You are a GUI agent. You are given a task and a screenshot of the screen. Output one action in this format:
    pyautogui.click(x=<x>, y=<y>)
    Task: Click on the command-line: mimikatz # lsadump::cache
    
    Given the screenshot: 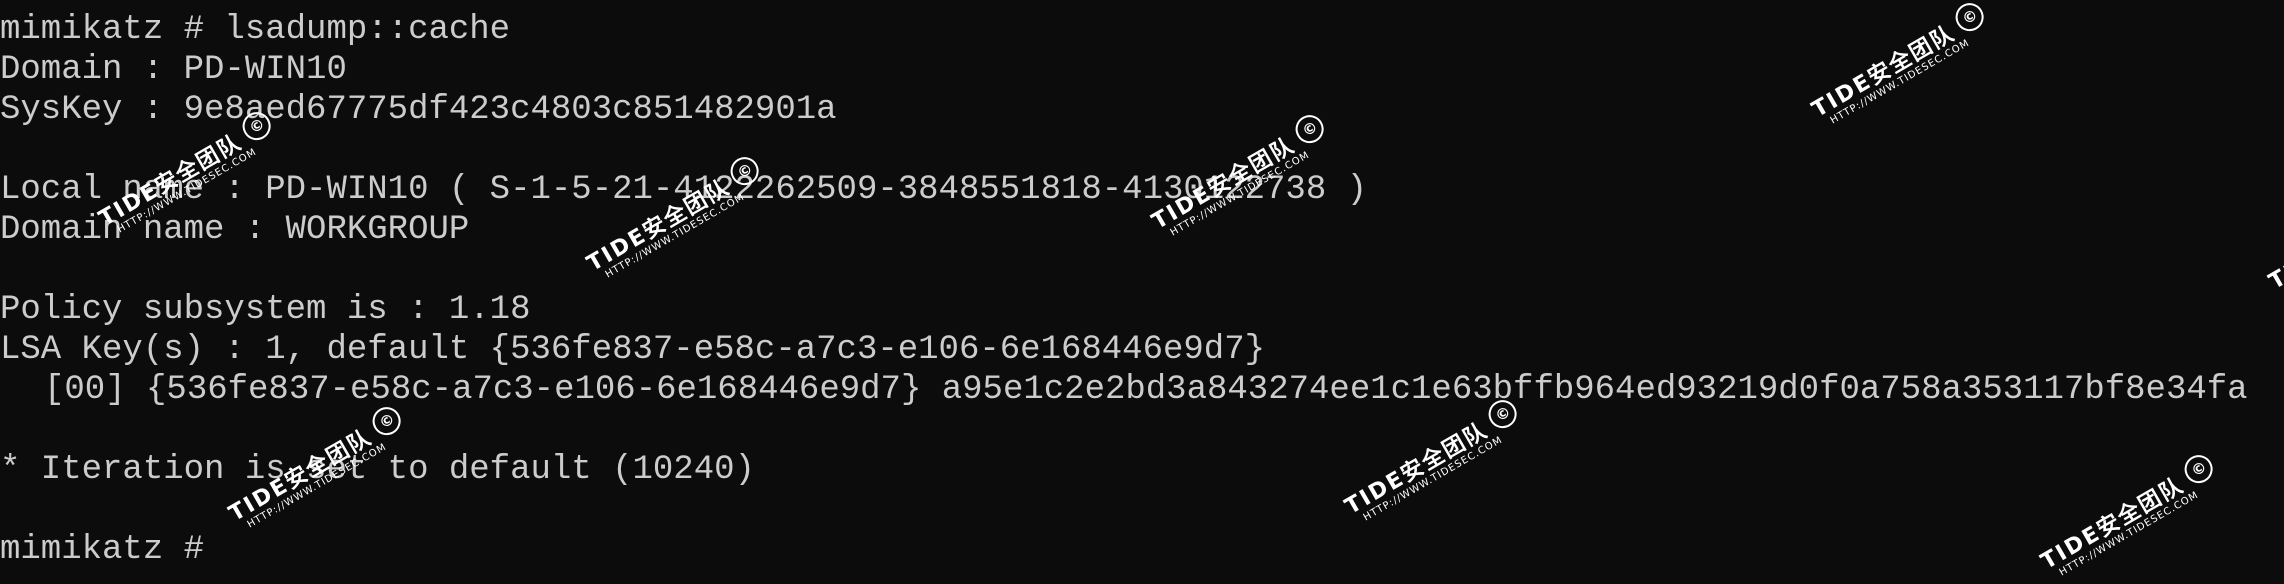 What is the action you would take?
    pyautogui.click(x=255, y=30)
    